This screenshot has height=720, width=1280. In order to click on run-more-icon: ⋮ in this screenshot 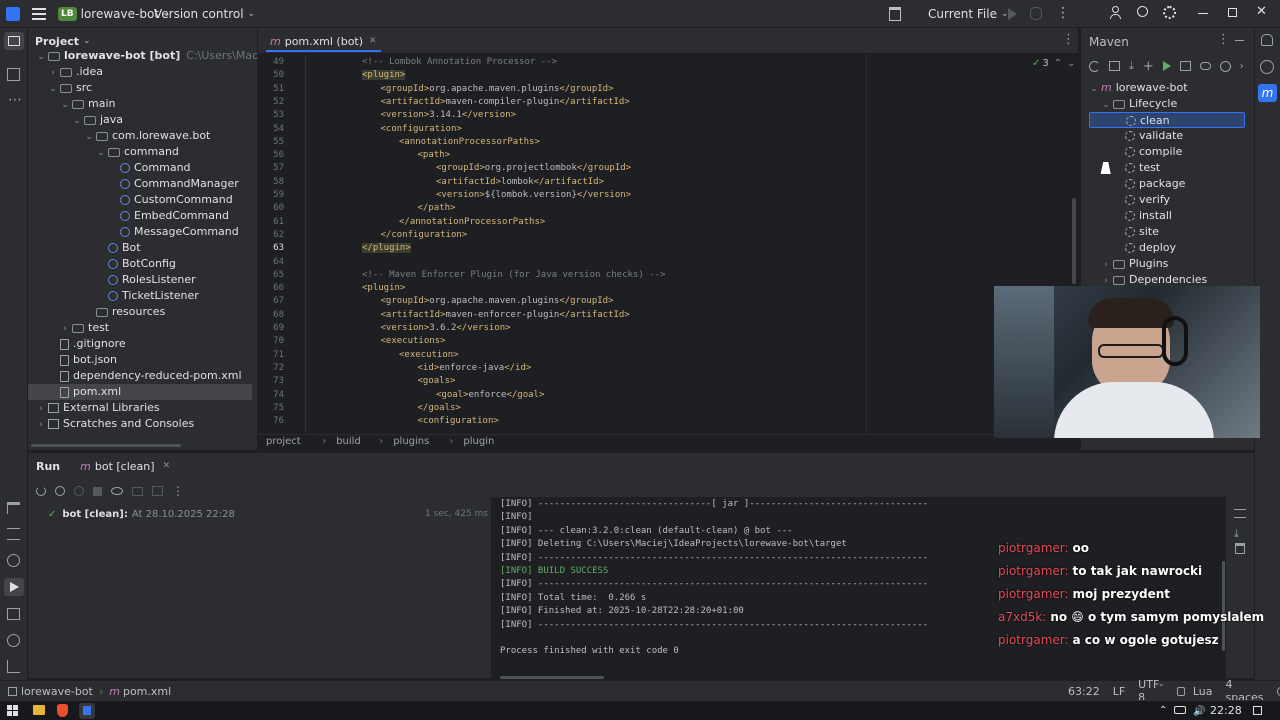, I will do `click(178, 491)`.